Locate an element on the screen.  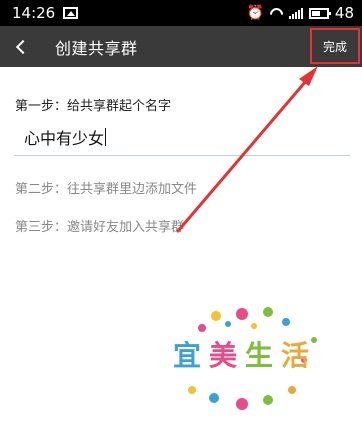
watermark-char: 宜 is located at coordinates (186, 355).